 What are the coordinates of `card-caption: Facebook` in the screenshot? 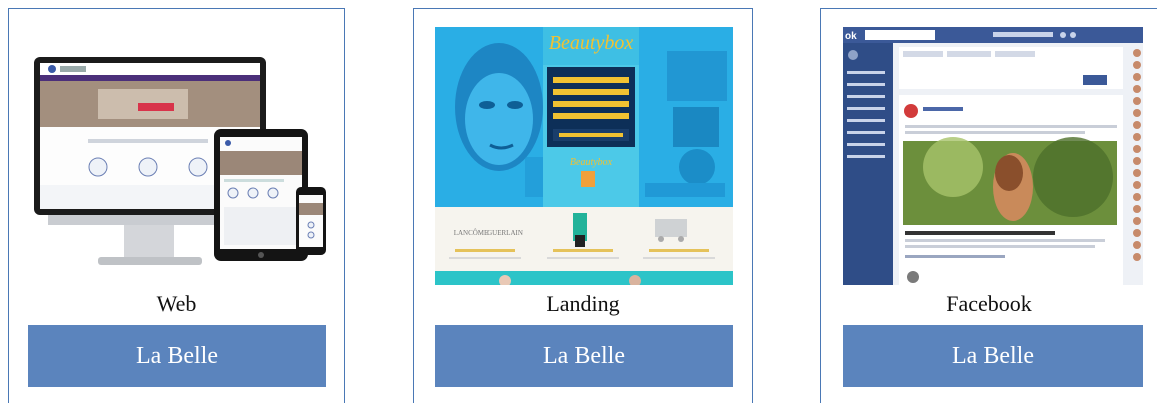 It's located at (989, 303).